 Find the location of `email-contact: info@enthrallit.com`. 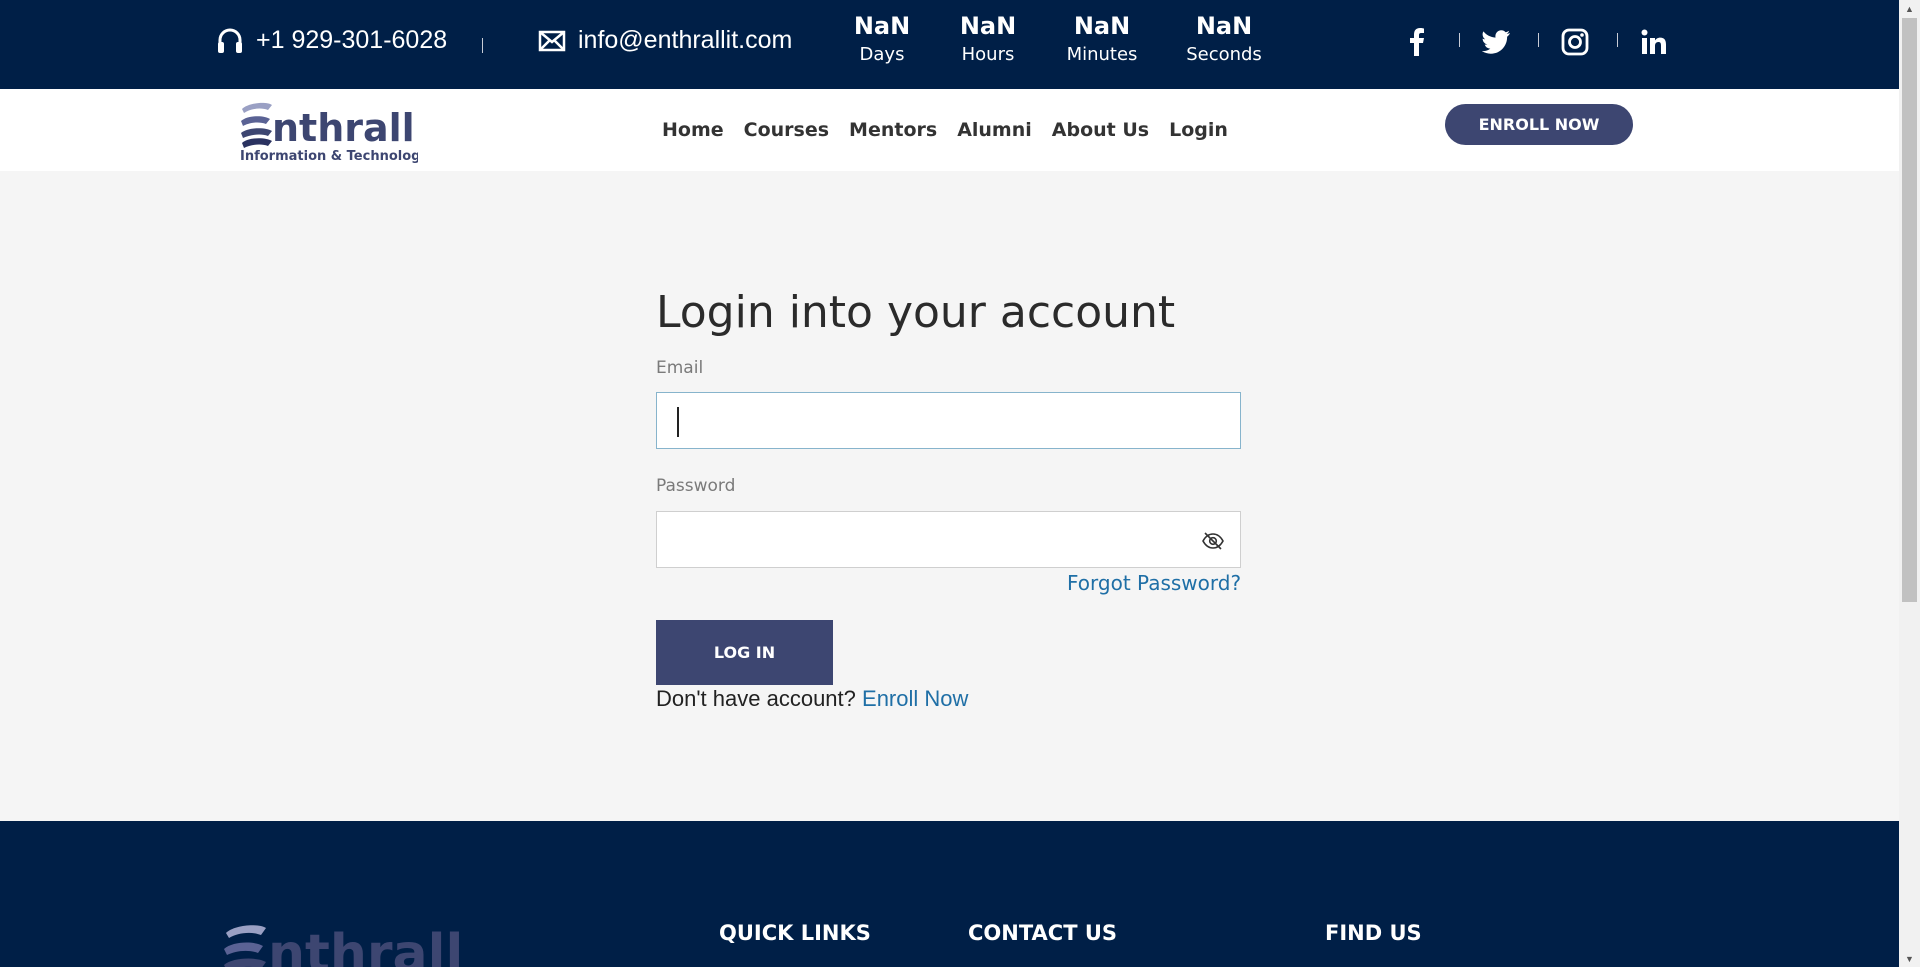

email-contact: info@enthrallit.com is located at coordinates (665, 40).